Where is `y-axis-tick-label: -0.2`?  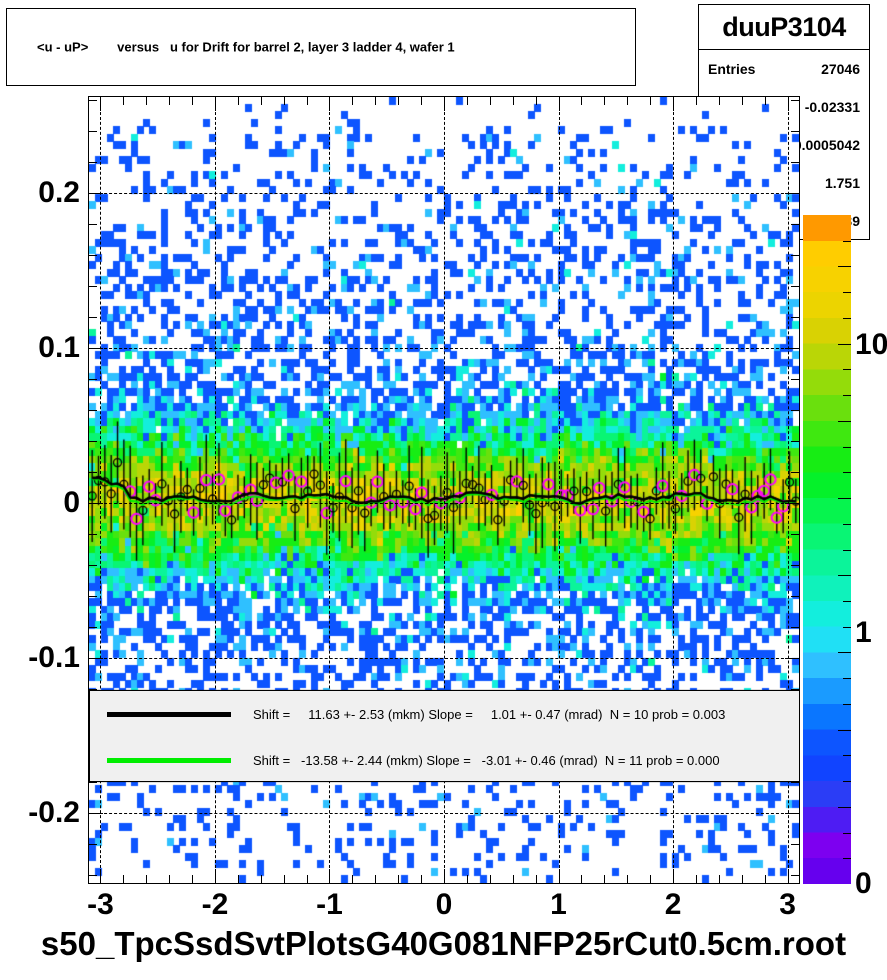
y-axis-tick-label: -0.2 is located at coordinates (54, 813).